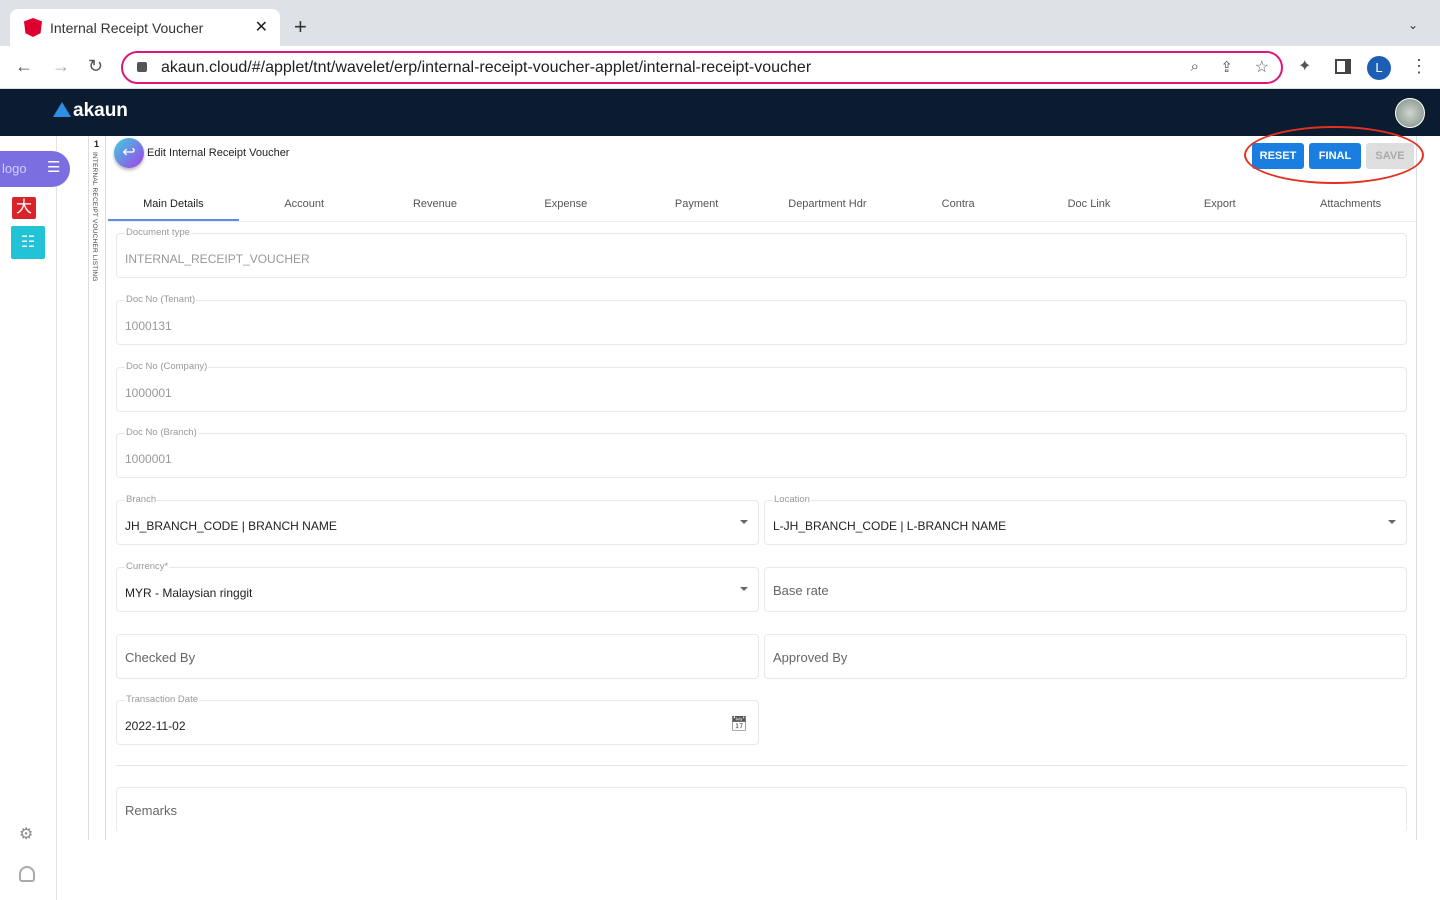 The width and height of the screenshot is (1440, 900). I want to click on lock-icon, so click(142, 67).